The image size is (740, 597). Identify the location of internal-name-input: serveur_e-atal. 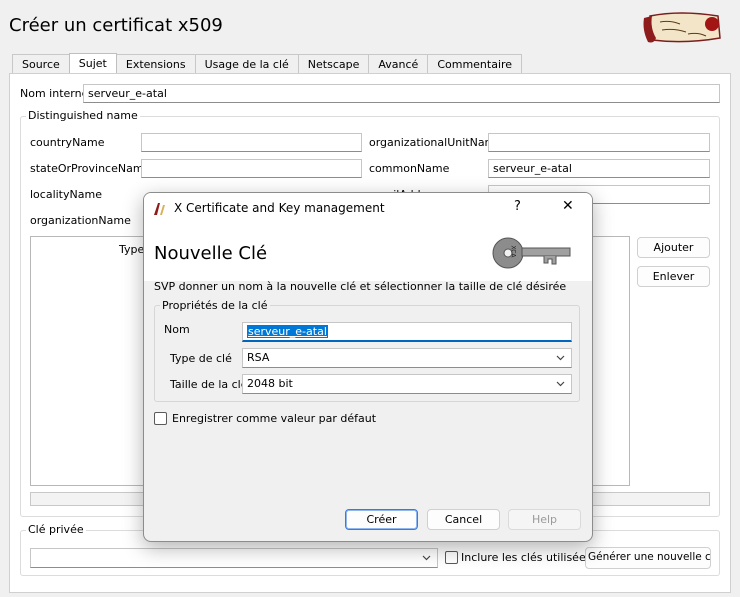
(401, 93).